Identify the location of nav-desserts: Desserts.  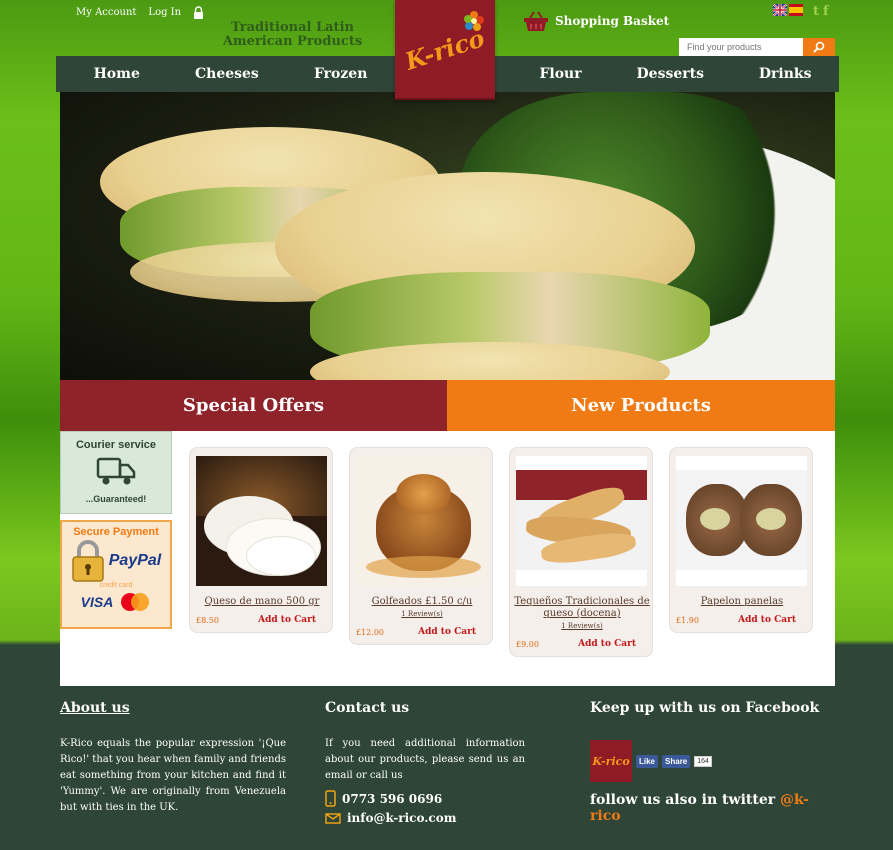
(670, 74).